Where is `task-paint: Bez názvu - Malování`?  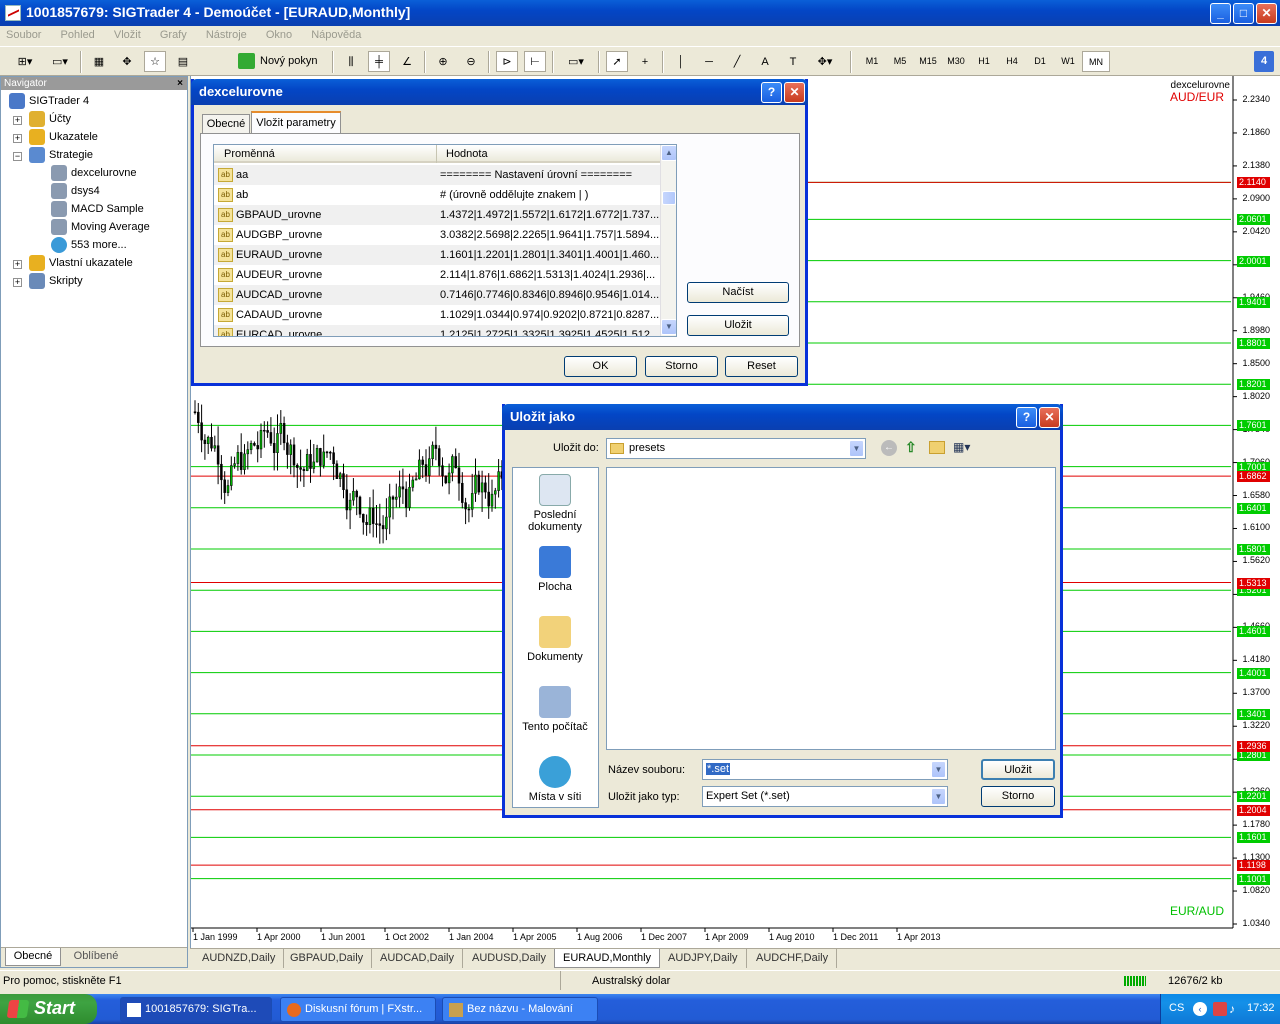
task-paint: Bez názvu - Malování is located at coordinates (520, 1009).